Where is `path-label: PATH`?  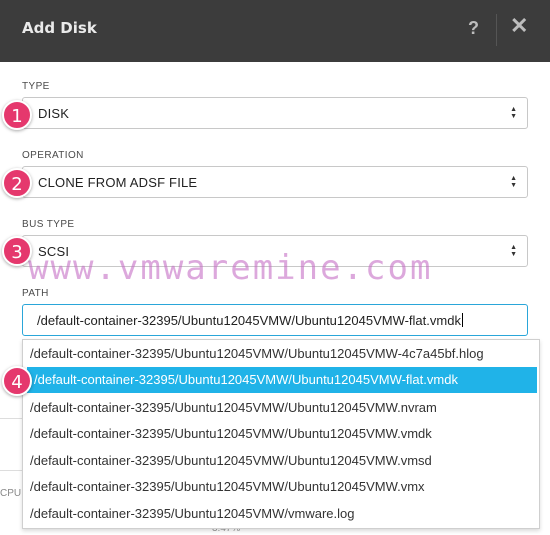
path-label: PATH is located at coordinates (35, 293).